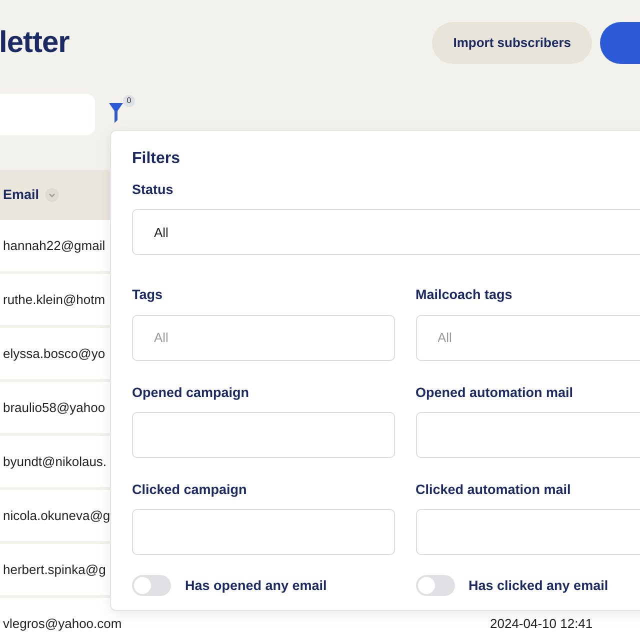 This screenshot has width=640, height=640. I want to click on primary-button, so click(620, 43).